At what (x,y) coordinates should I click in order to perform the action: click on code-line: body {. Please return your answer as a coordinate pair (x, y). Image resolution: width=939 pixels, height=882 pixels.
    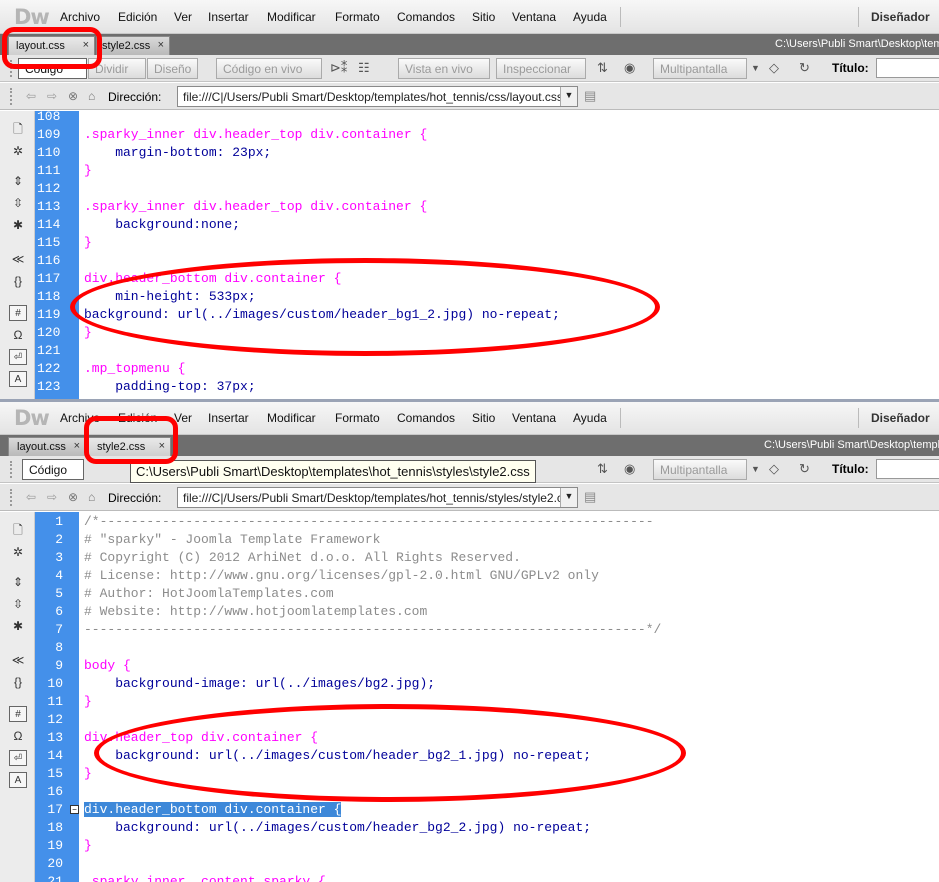
    Looking at the image, I should click on (107, 666).